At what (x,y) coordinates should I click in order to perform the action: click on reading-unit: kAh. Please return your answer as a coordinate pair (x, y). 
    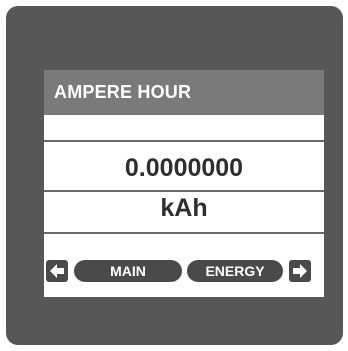
    Looking at the image, I should click on (184, 208).